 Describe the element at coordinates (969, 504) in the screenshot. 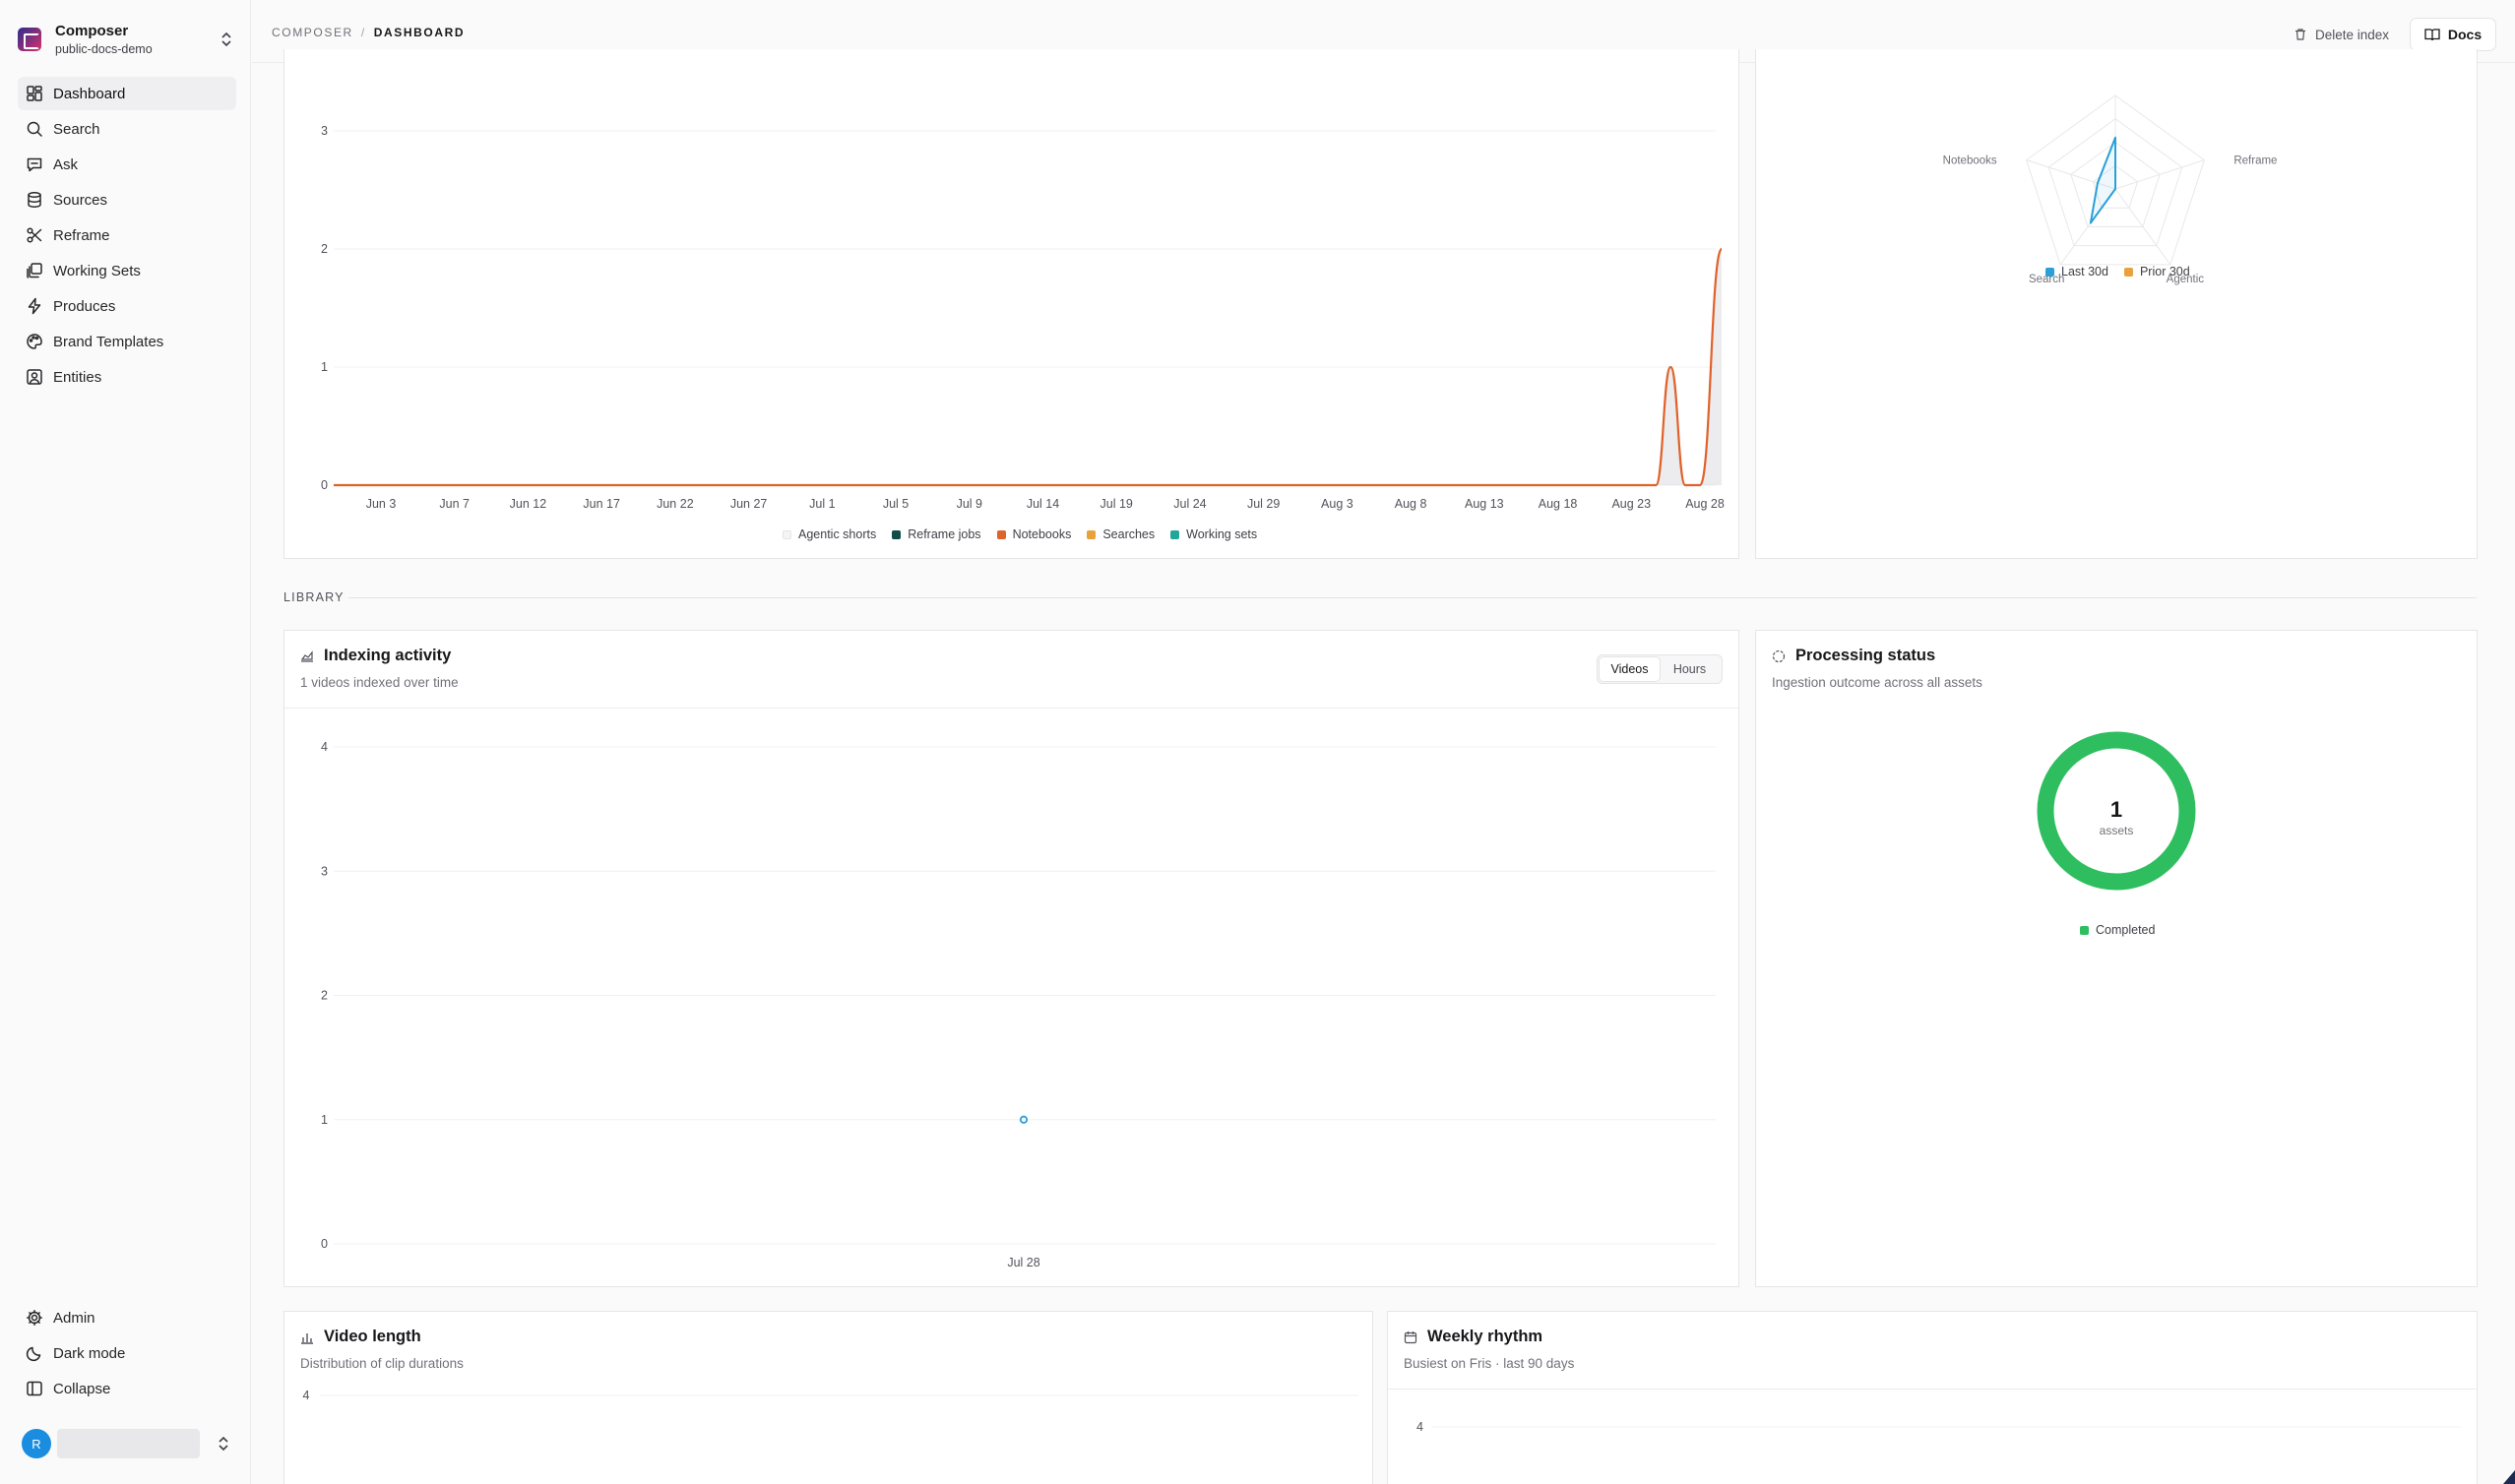

I see `x-tick-label: Jul 9` at that location.